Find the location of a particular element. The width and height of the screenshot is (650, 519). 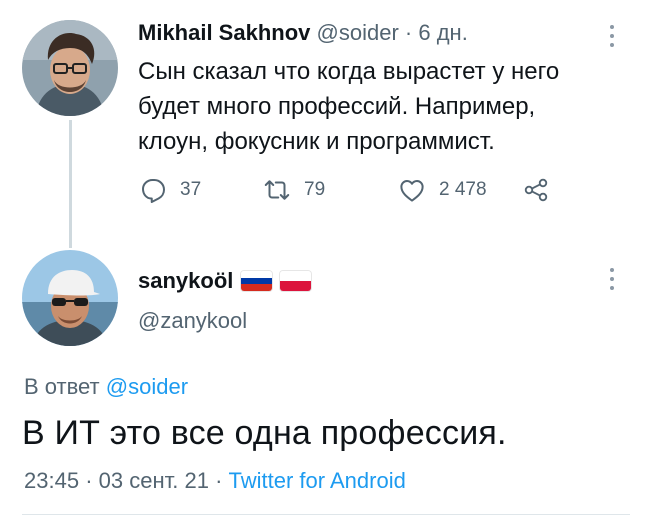

share-button is located at coordinates (536, 190).